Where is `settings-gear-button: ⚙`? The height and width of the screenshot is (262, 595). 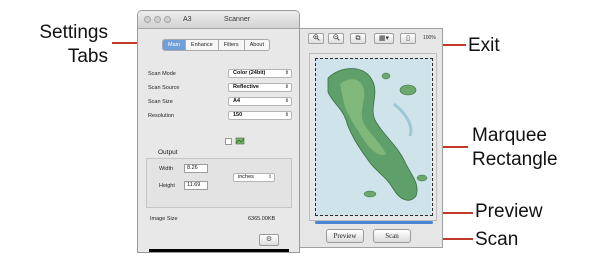
settings-gear-button: ⚙ is located at coordinates (269, 240).